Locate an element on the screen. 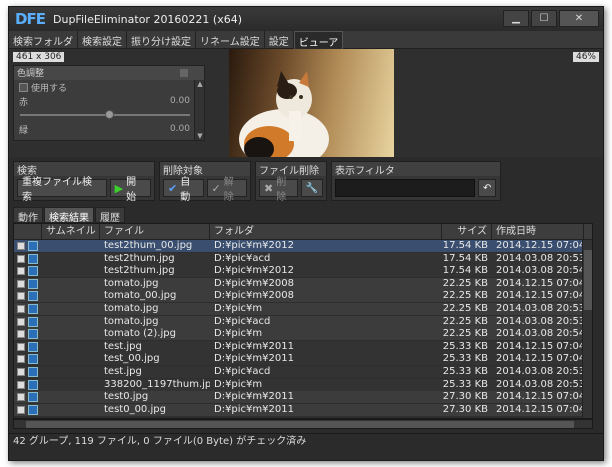 Image resolution: width=612 pixels, height=467 pixels. red-row: 赤 0.00 is located at coordinates (109, 101).